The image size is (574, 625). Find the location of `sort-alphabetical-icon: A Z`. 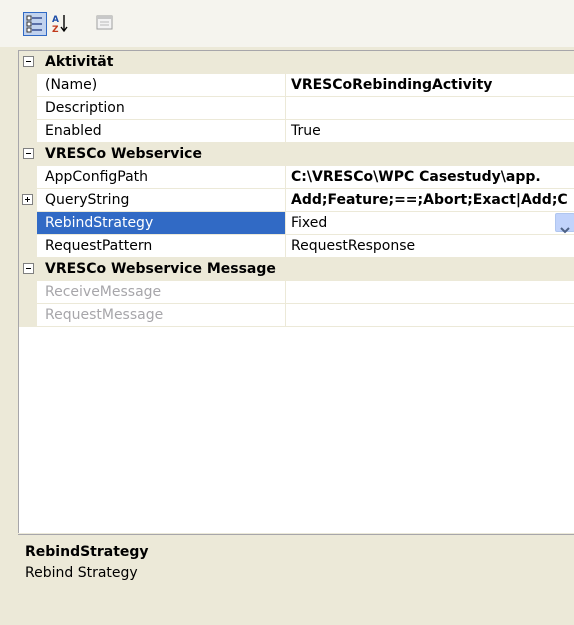

sort-alphabetical-icon: A Z is located at coordinates (61, 23).